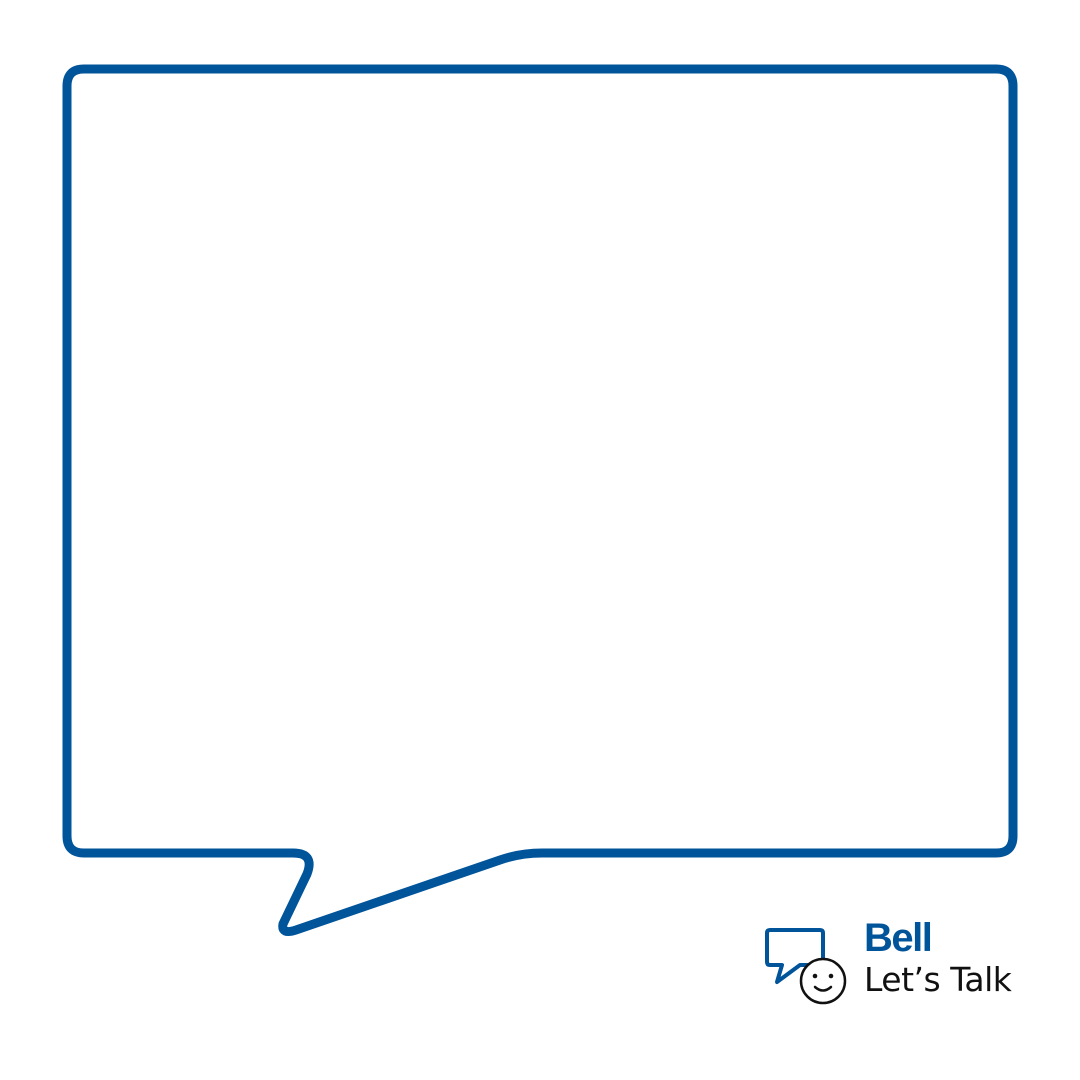 This screenshot has height=1080, width=1080. I want to click on brand-tagline: Let’s Talk, so click(938, 979).